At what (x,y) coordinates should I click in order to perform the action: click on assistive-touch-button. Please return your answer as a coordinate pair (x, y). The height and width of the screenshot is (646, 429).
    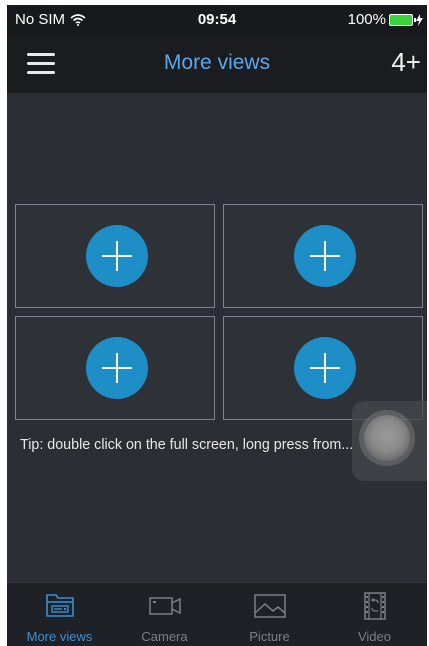
    Looking at the image, I should click on (389, 441).